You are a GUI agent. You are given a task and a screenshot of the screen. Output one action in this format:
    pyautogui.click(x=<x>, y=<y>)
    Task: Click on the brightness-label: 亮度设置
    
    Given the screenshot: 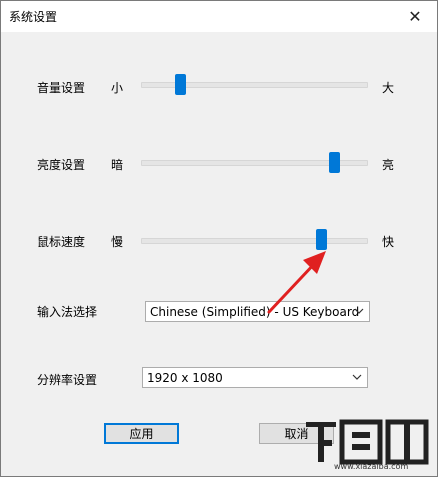 What is the action you would take?
    pyautogui.click(x=61, y=165)
    